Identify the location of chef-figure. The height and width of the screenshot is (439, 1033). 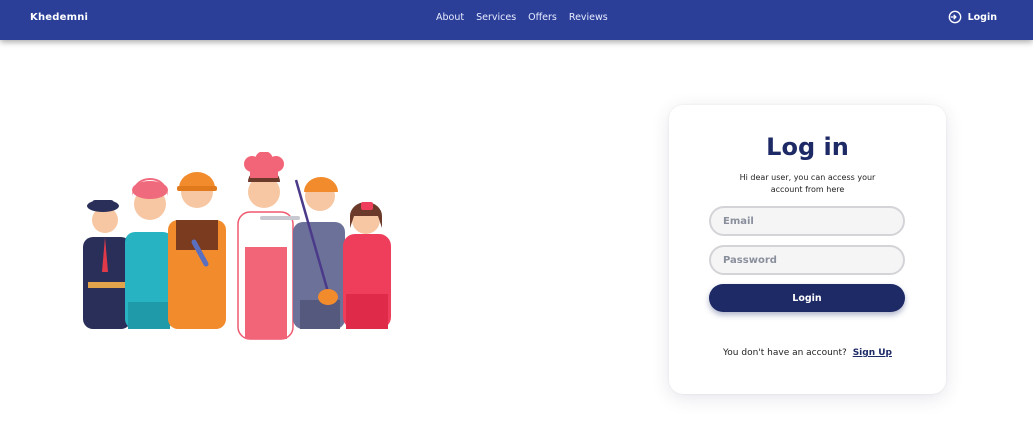
(268, 246).